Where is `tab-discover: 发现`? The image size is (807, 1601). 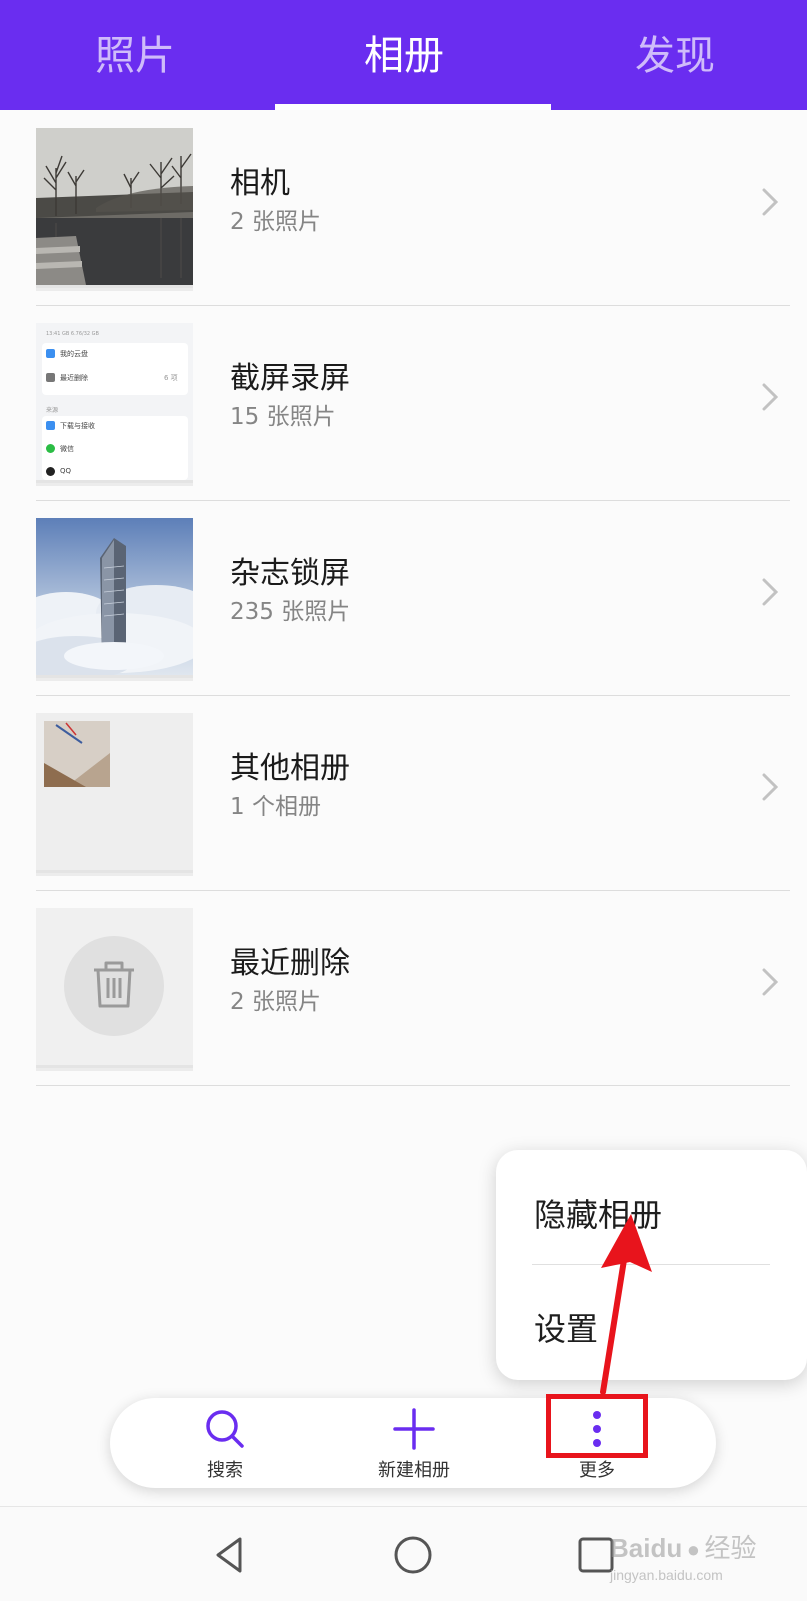
tab-discover: 发现 is located at coordinates (675, 56).